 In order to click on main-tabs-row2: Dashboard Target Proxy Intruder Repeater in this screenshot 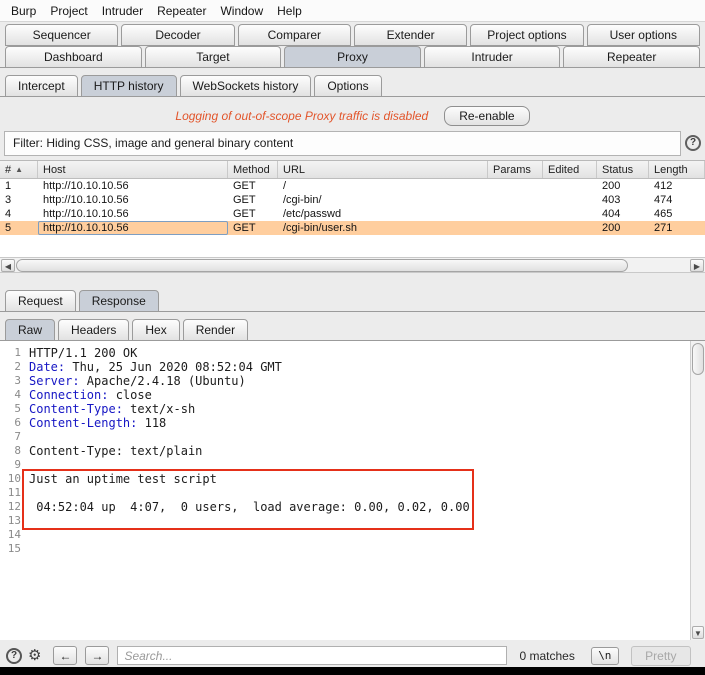, I will do `click(352, 57)`.